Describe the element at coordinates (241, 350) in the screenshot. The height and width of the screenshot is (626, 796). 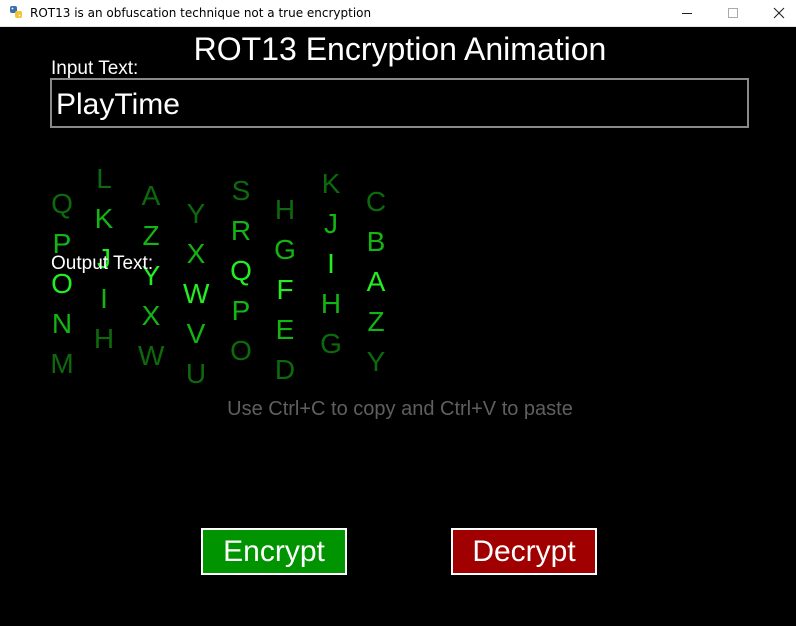
I see `animation-letter: O` at that location.